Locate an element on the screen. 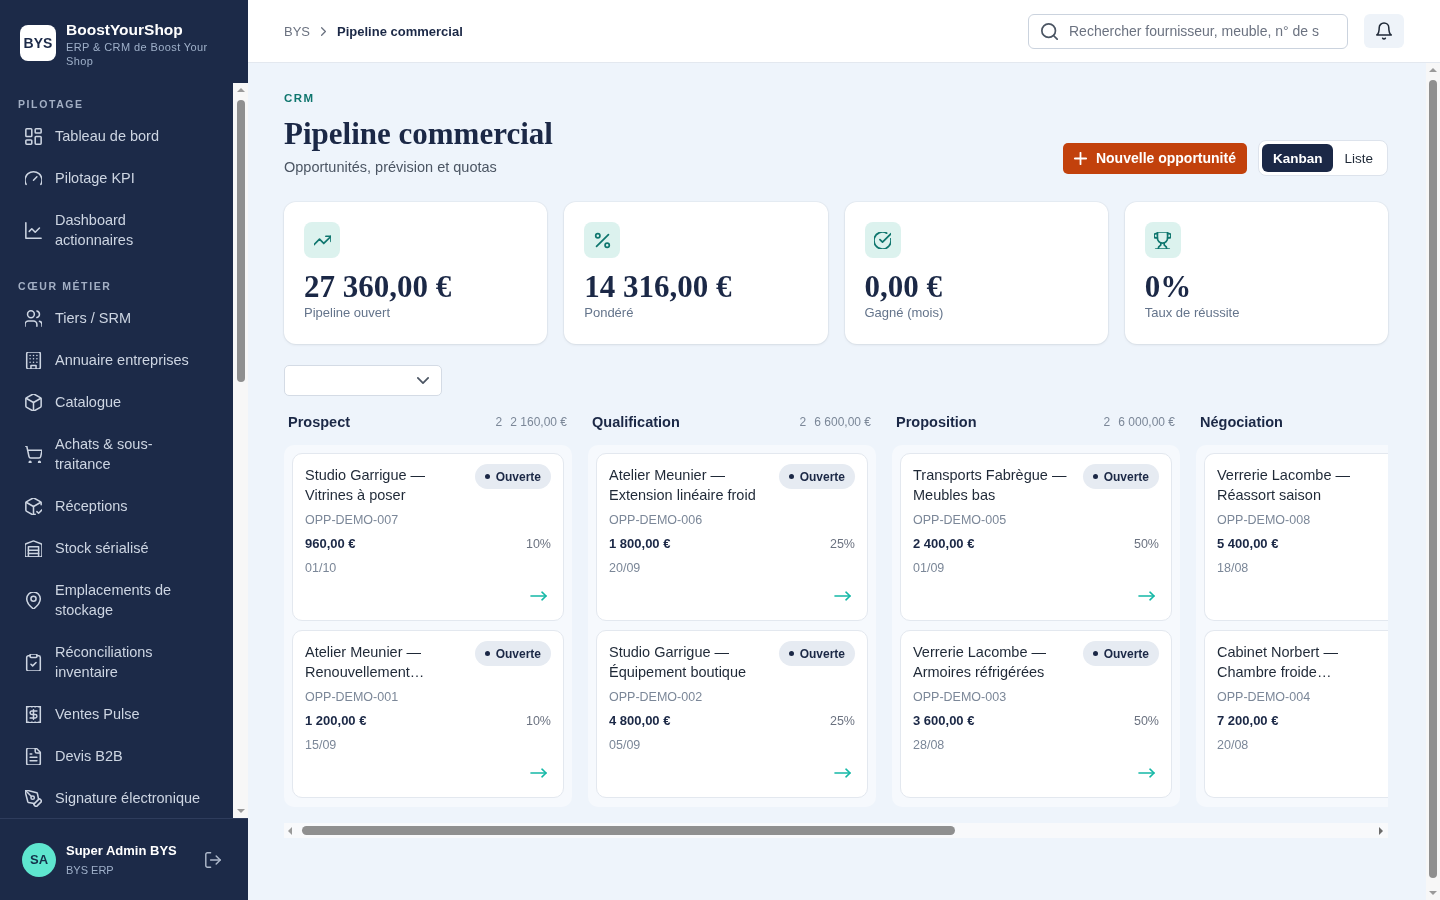 The image size is (1440, 900). trophy-icon is located at coordinates (1162, 240).